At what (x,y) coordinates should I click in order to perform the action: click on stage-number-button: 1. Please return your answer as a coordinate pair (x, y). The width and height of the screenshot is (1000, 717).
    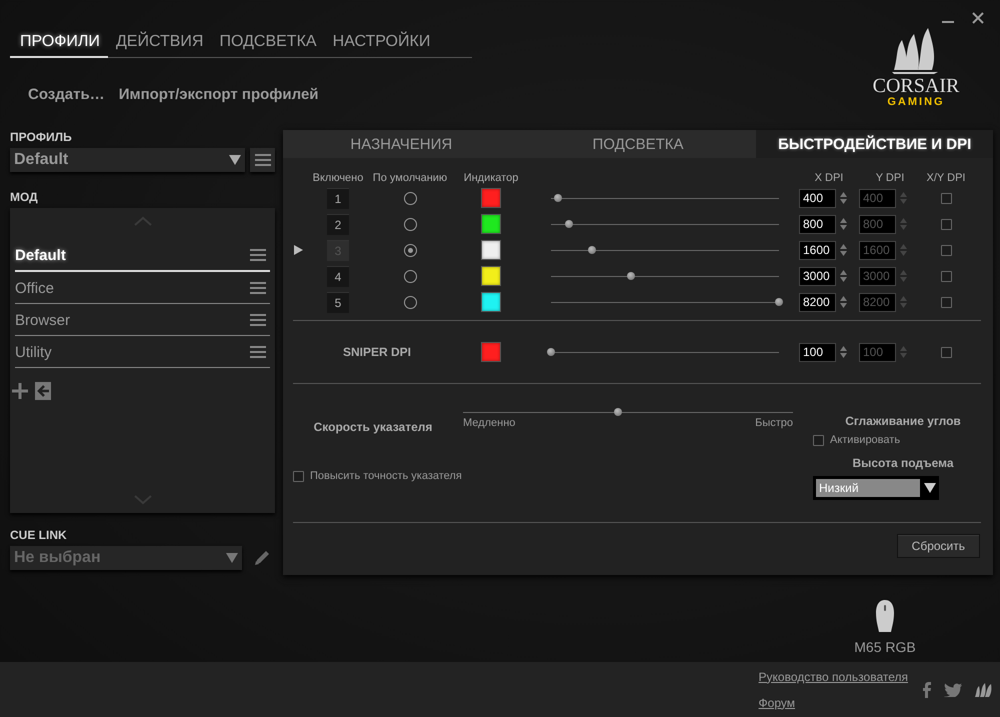
    Looking at the image, I should click on (338, 198).